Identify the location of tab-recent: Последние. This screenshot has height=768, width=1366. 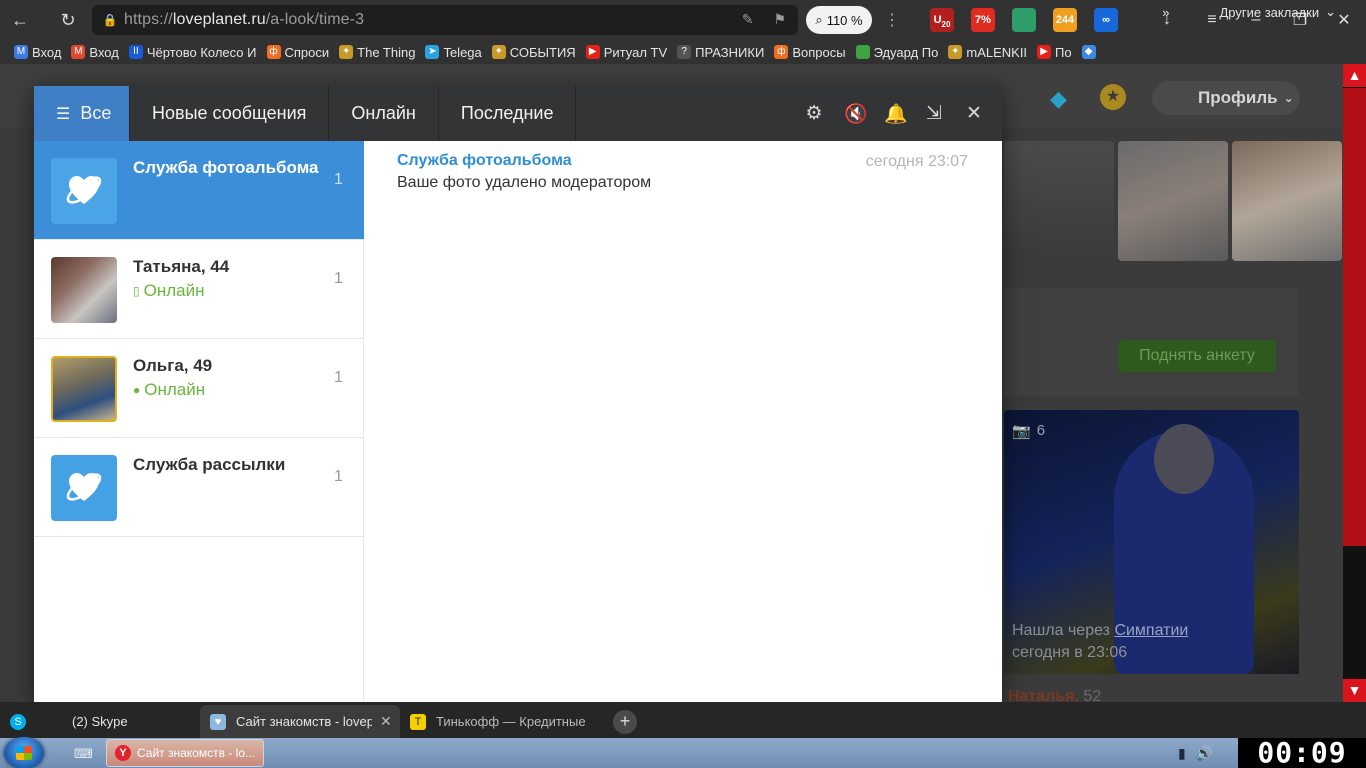
(508, 113).